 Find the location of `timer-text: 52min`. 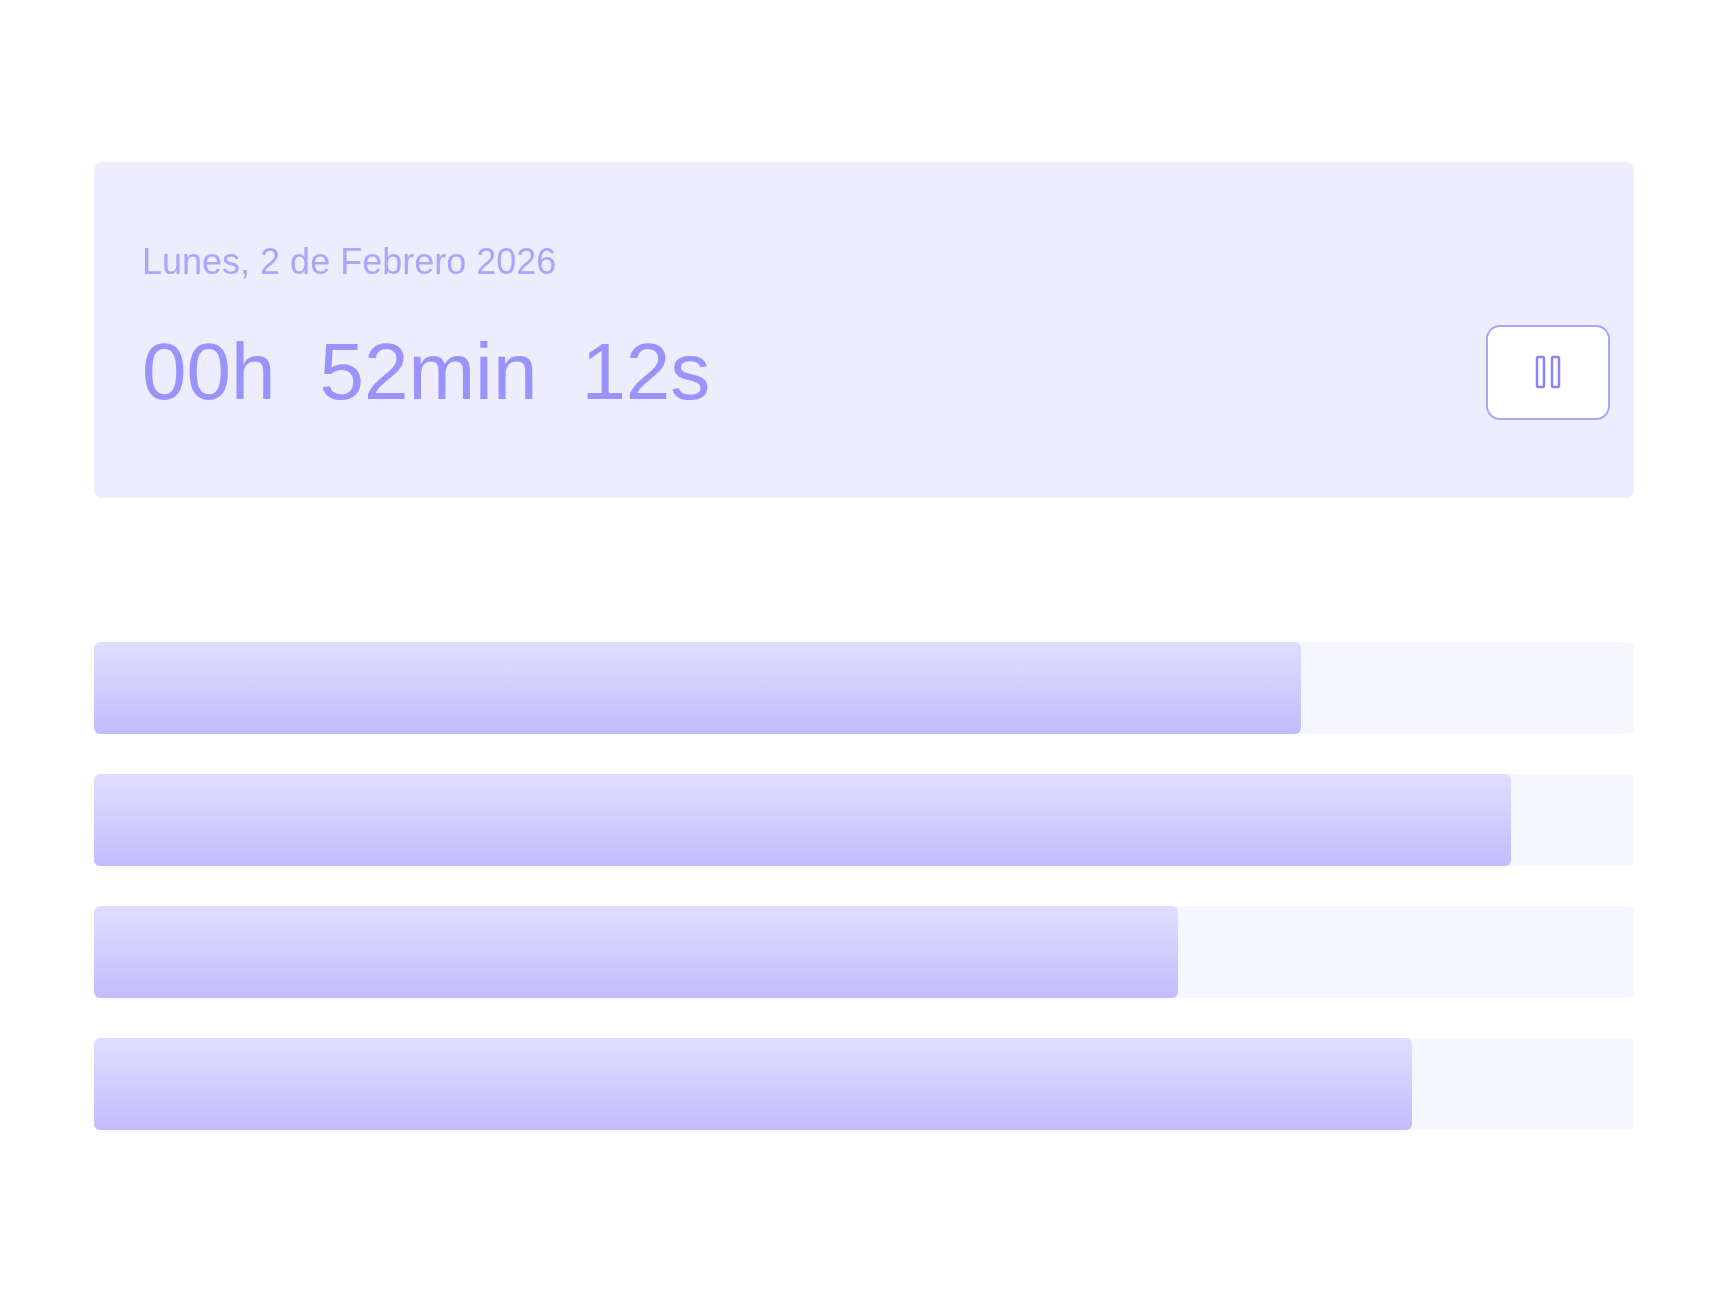

timer-text: 52min is located at coordinates (428, 372).